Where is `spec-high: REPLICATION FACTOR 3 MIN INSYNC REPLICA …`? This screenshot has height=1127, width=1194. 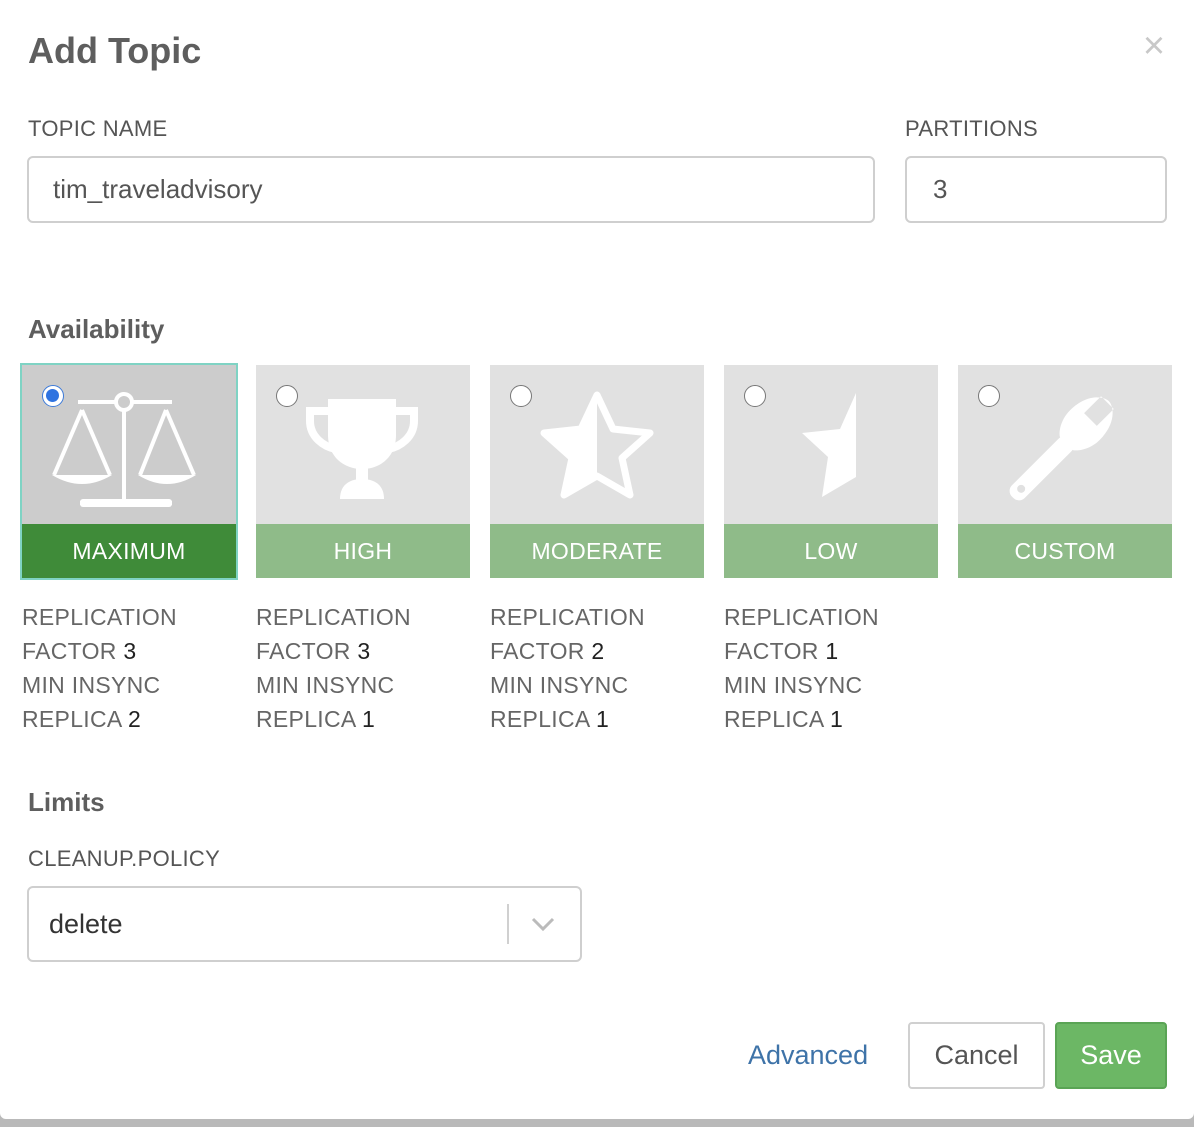
spec-high: REPLICATION FACTOR 3 MIN INSYNC REPLICA … is located at coordinates (333, 668).